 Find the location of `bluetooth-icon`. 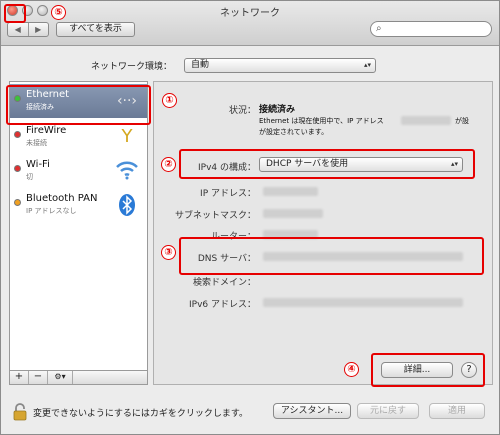

bluetooth-icon is located at coordinates (127, 205).